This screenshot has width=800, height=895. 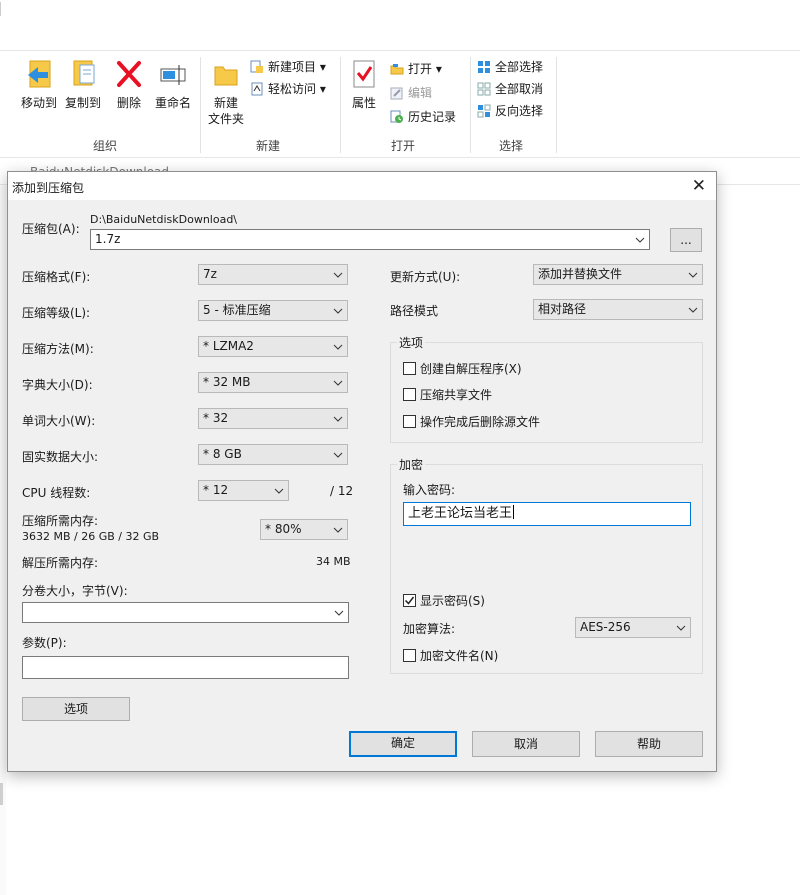 What do you see at coordinates (56, 313) in the screenshot?
I see `level-label: 压缩等级(L):` at bounding box center [56, 313].